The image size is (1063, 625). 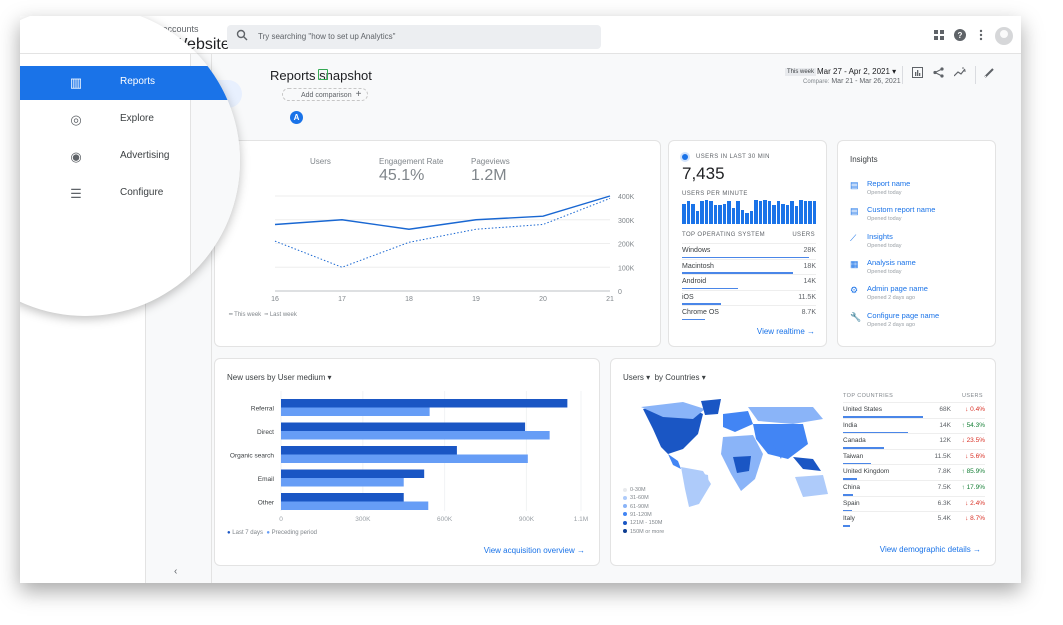 I want to click on insight-item-name: Admin page name, so click(x=897, y=288).